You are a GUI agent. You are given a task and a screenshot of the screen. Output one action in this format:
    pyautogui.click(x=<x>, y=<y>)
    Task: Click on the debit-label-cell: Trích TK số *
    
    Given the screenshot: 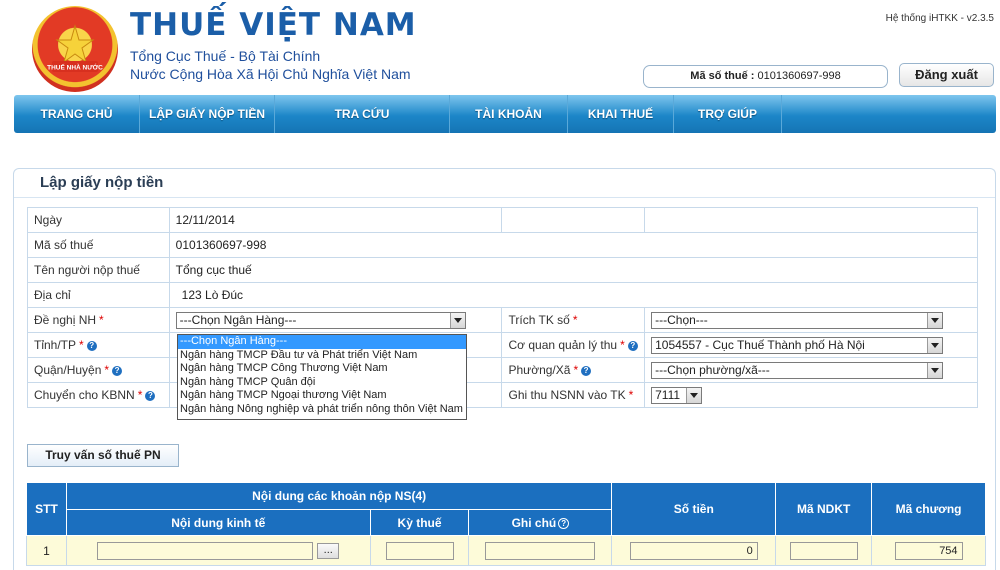 What is the action you would take?
    pyautogui.click(x=573, y=320)
    